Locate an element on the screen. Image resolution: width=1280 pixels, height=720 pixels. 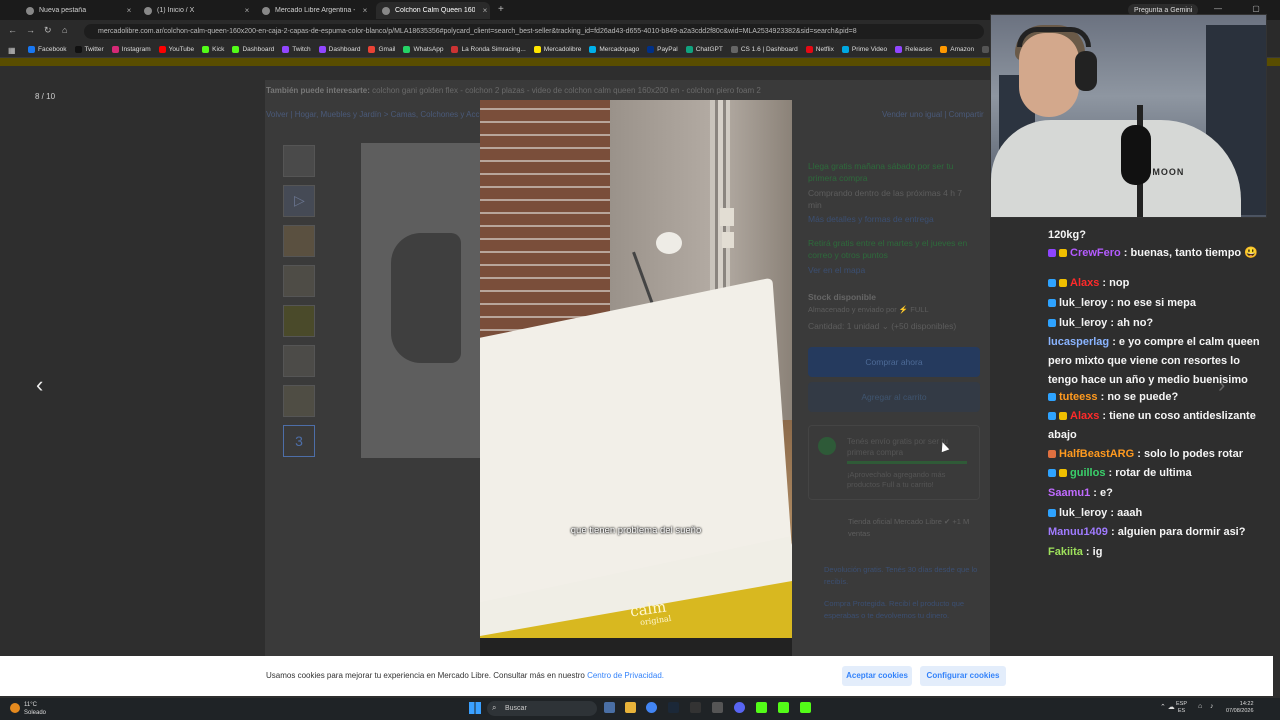
bookmark: Prime Video is located at coordinates (864, 49).